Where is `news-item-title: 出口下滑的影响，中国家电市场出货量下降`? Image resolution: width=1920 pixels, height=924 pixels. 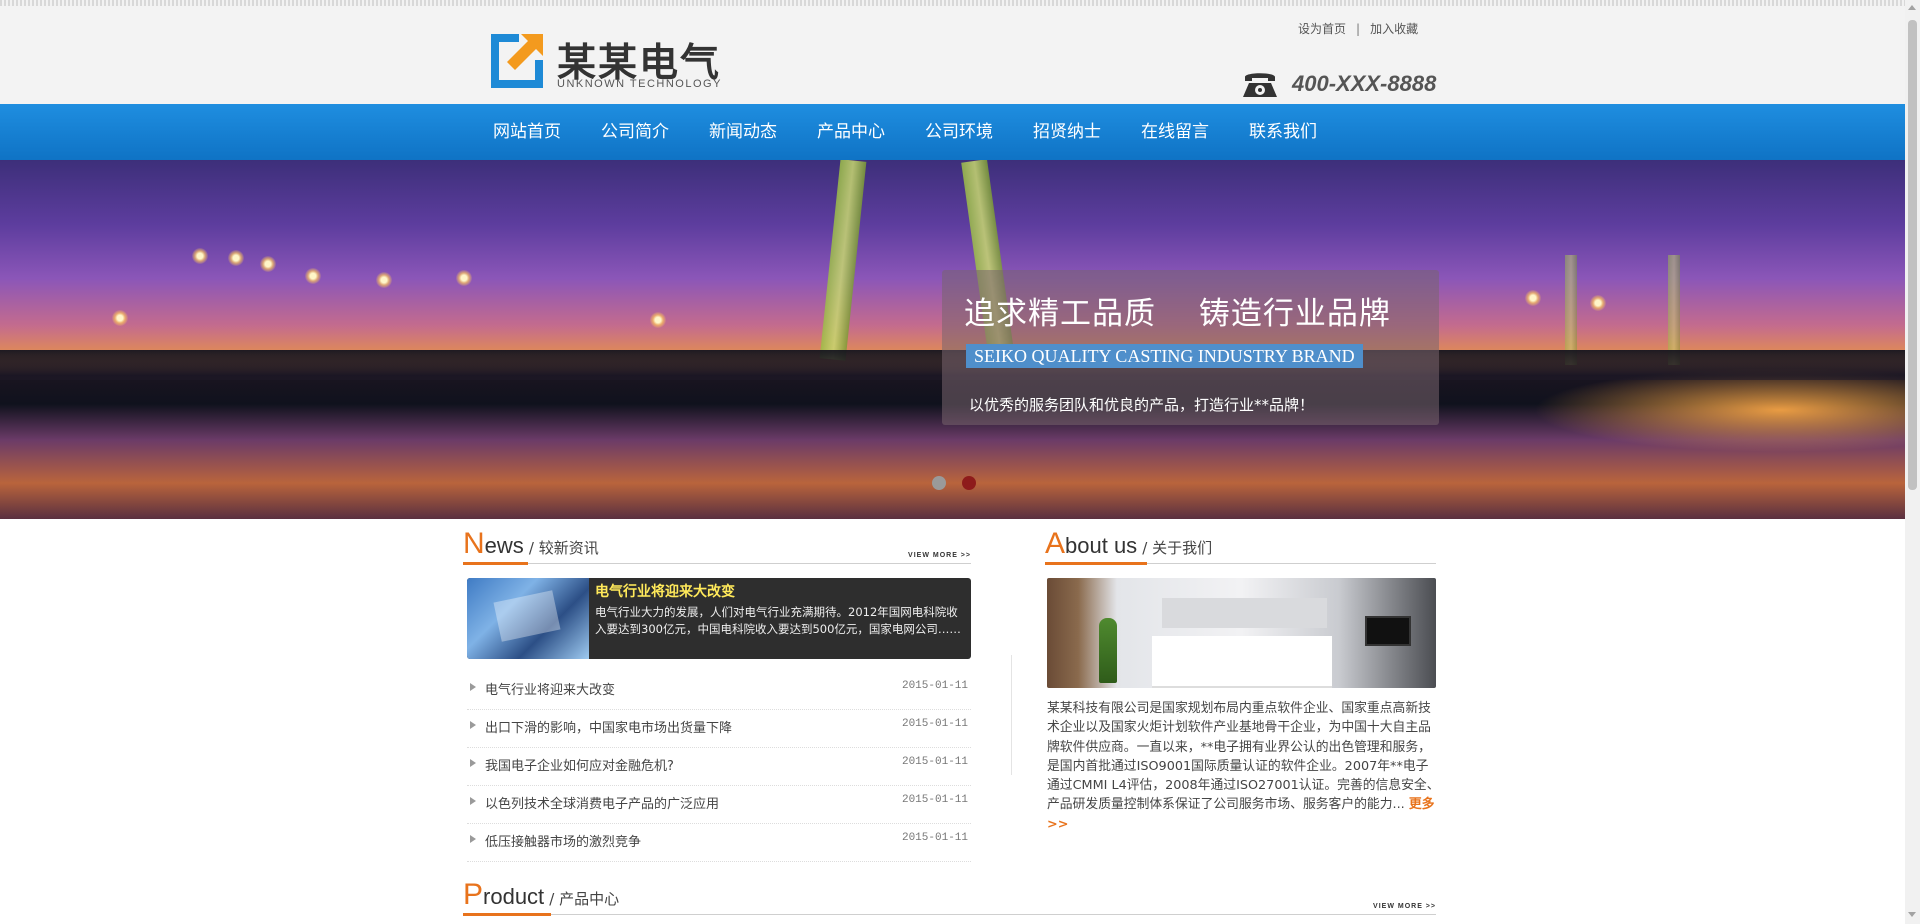
news-item-title: 出口下滑的影响，中国家电市场出货量下降 is located at coordinates (608, 726).